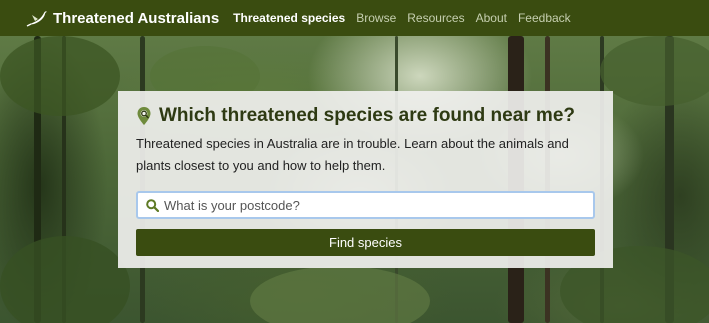  I want to click on map-search-icon, so click(144, 115).